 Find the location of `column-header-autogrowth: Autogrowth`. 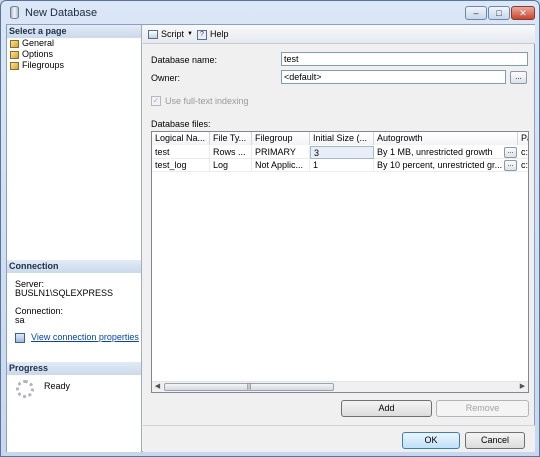

column-header-autogrowth: Autogrowth is located at coordinates (446, 138).